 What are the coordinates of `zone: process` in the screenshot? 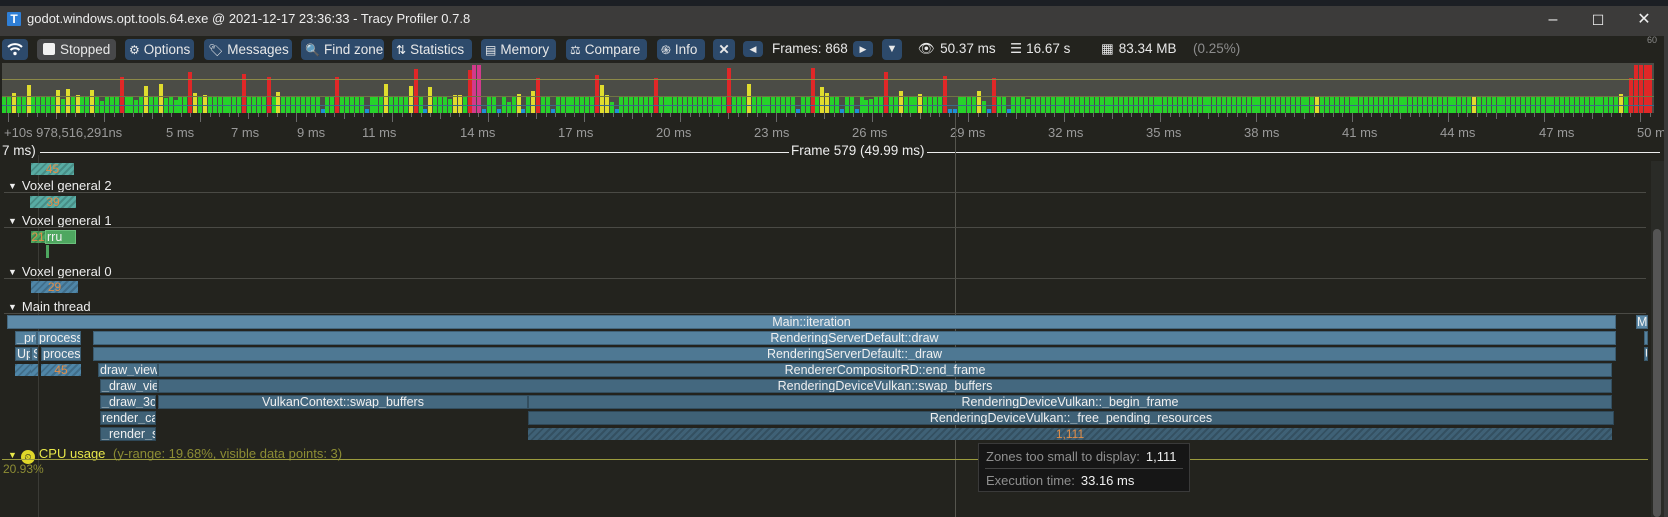 It's located at (59, 338).